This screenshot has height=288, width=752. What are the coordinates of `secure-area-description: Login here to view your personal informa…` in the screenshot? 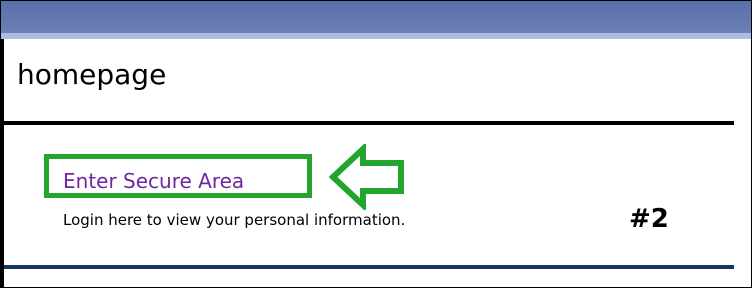 It's located at (234, 220).